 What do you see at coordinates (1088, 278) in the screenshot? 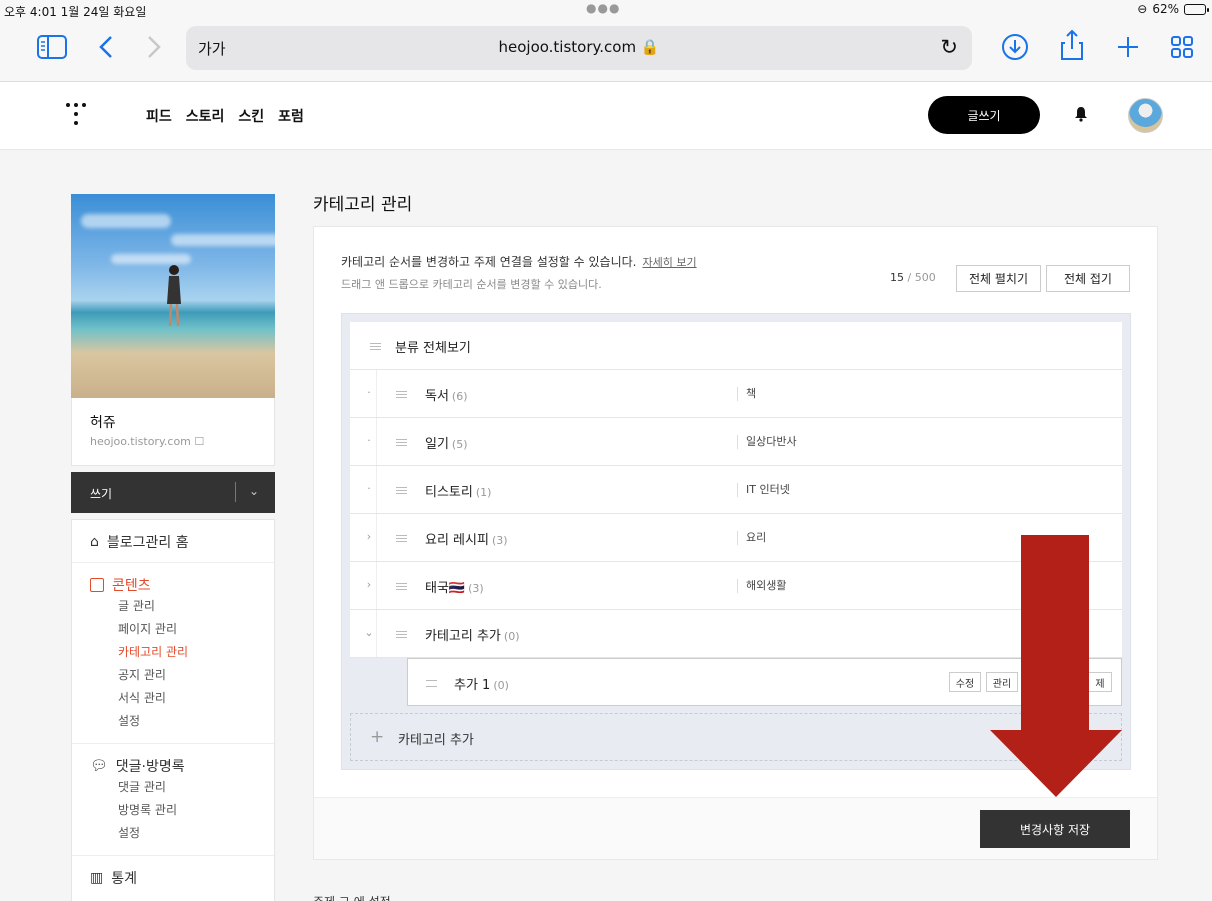
I see `collapse-all-button: 전체 접기` at bounding box center [1088, 278].